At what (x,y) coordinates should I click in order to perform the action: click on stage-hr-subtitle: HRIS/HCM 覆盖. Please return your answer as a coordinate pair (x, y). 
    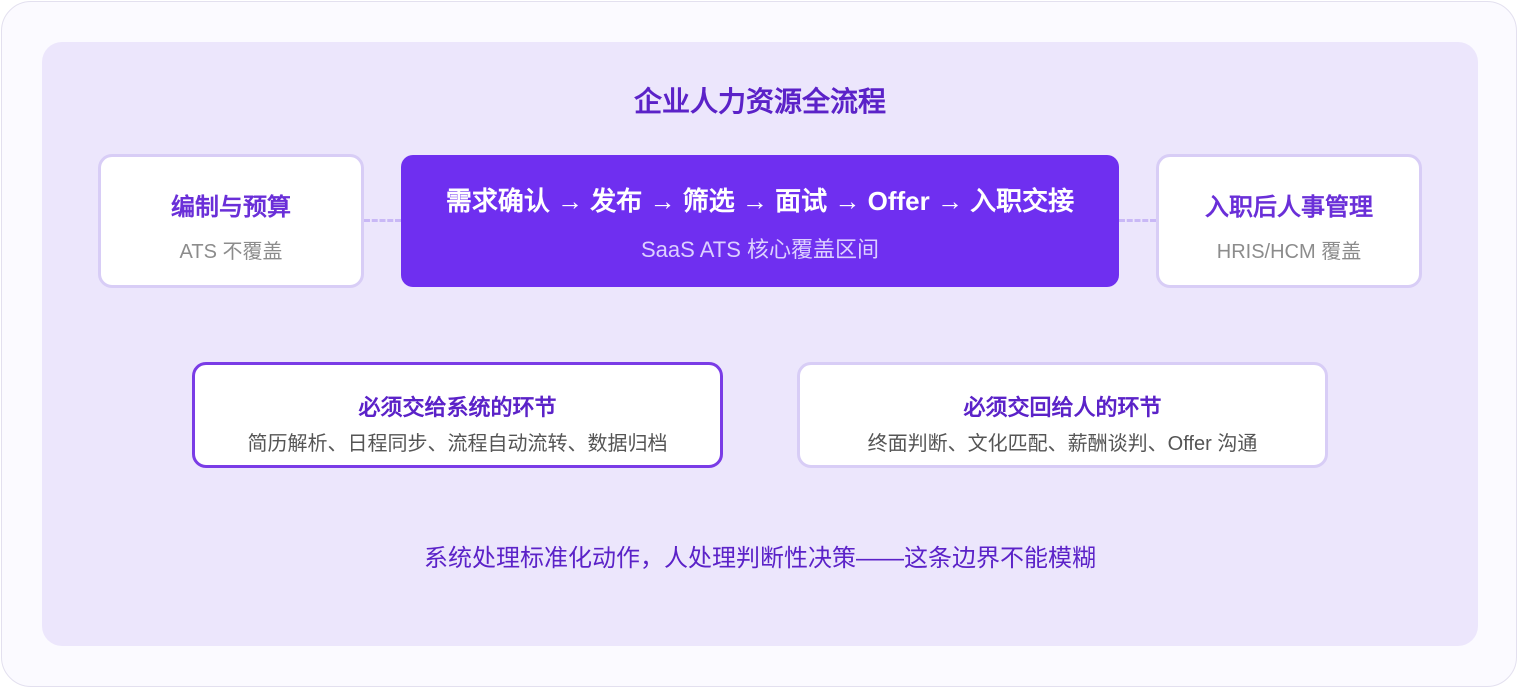
    Looking at the image, I should click on (1289, 252).